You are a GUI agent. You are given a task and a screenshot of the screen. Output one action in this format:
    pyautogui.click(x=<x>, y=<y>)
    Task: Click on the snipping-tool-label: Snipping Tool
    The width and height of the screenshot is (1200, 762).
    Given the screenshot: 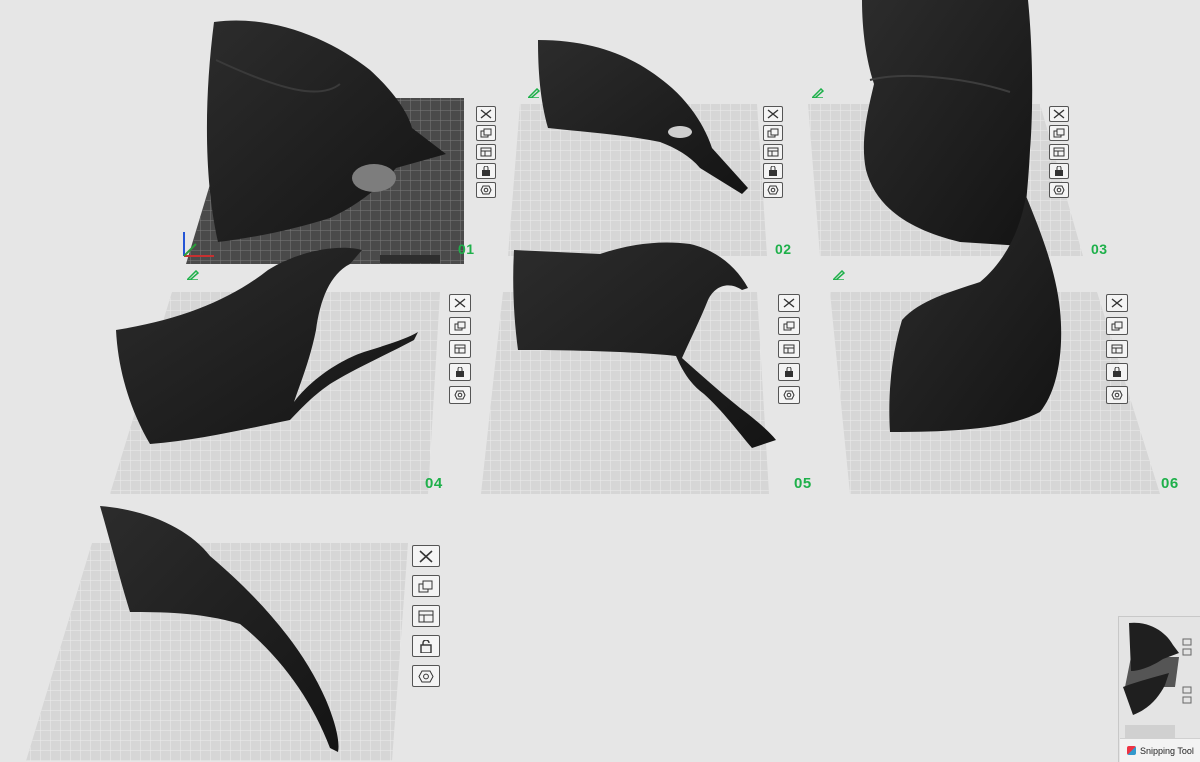 What is the action you would take?
    pyautogui.click(x=1167, y=750)
    